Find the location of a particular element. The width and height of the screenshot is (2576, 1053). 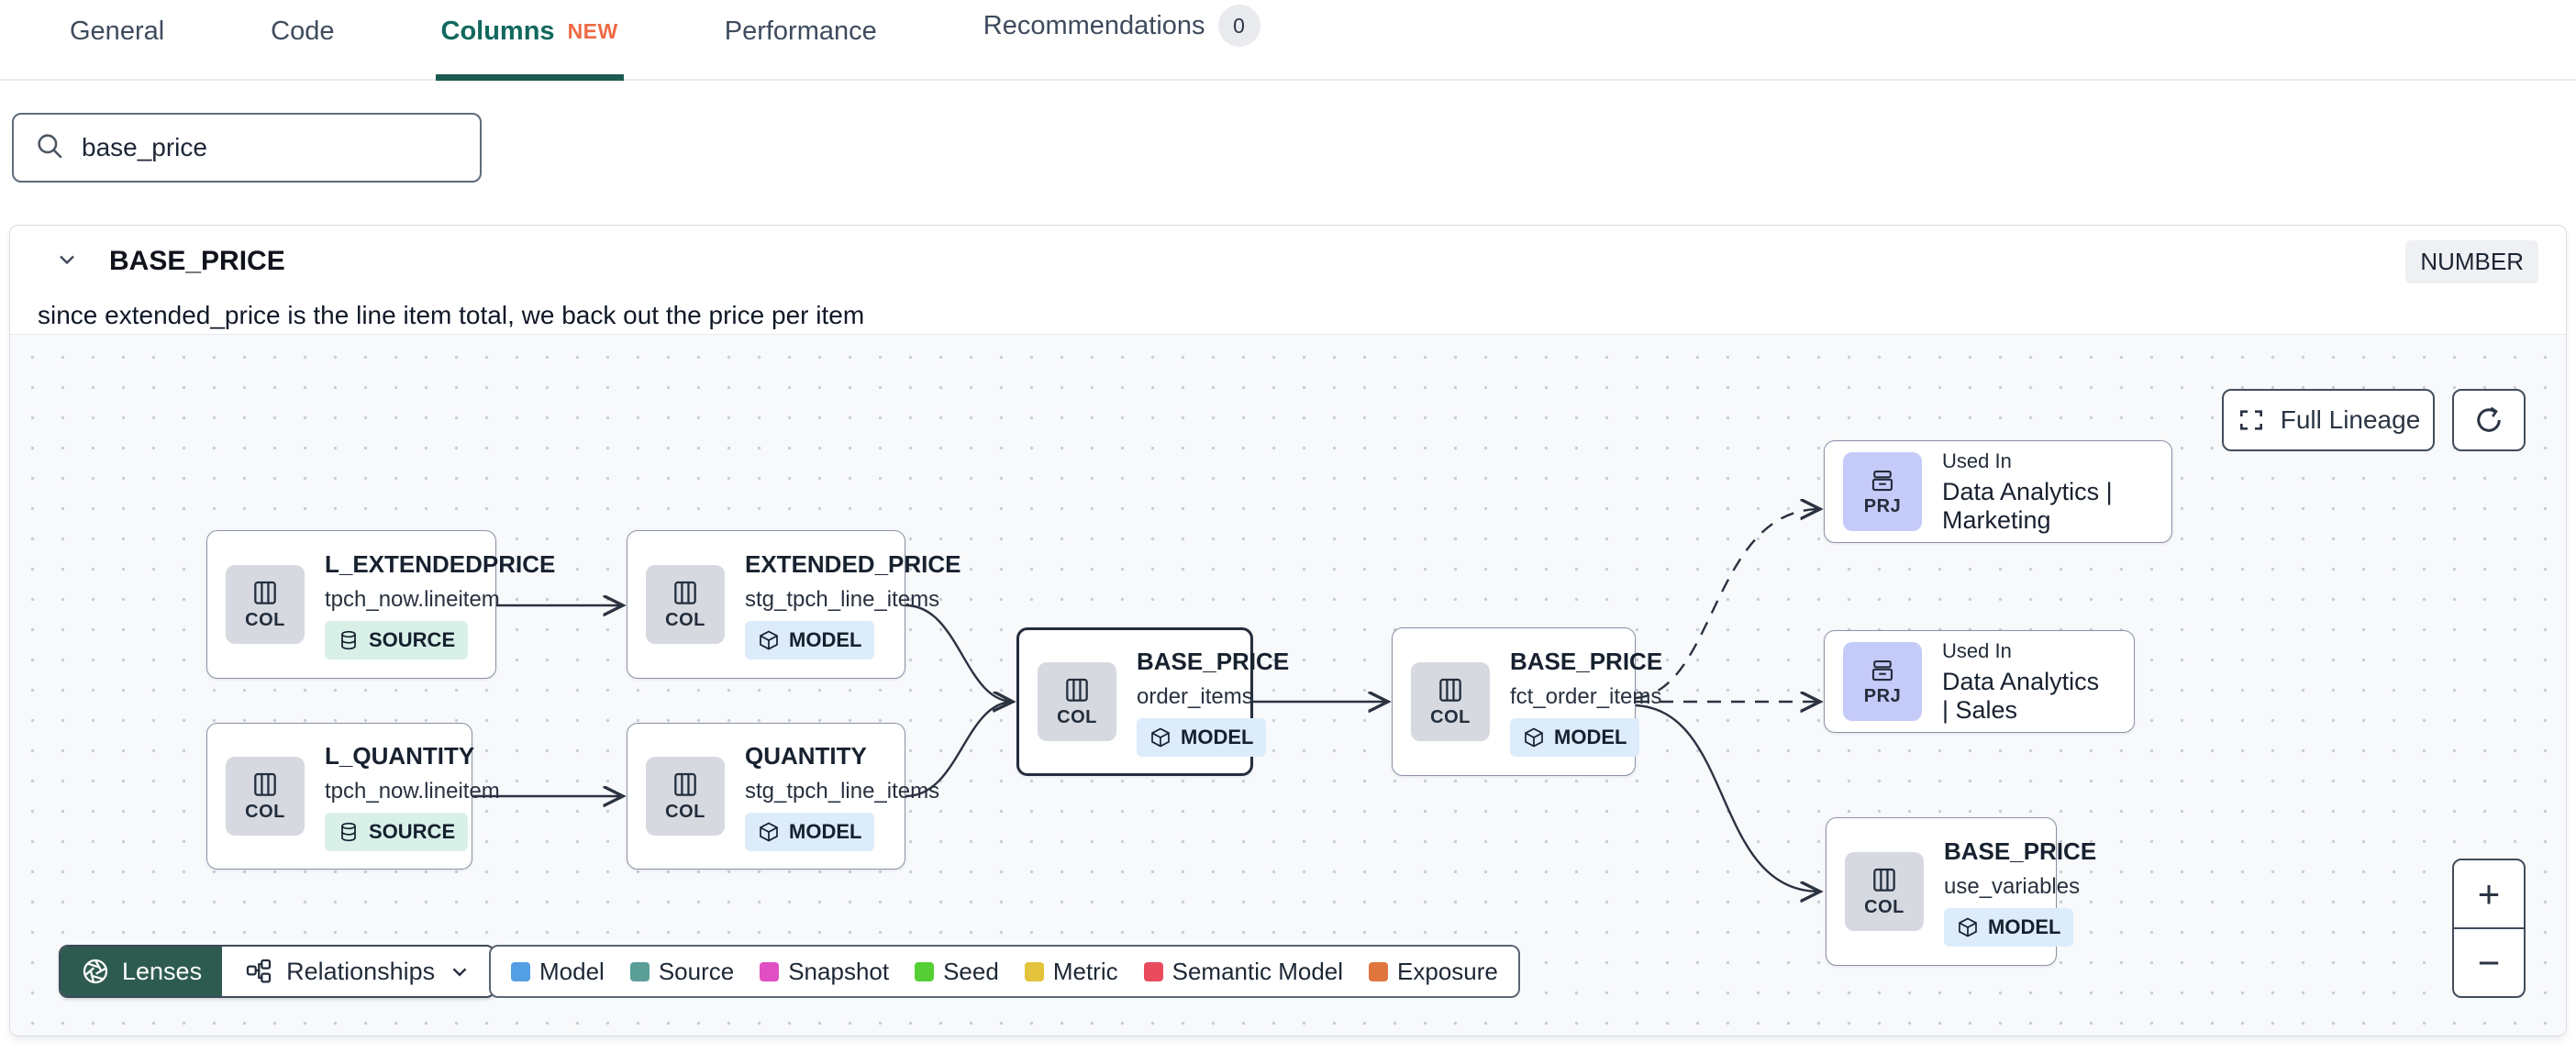

lenses-button: Lenses is located at coordinates (142, 971).